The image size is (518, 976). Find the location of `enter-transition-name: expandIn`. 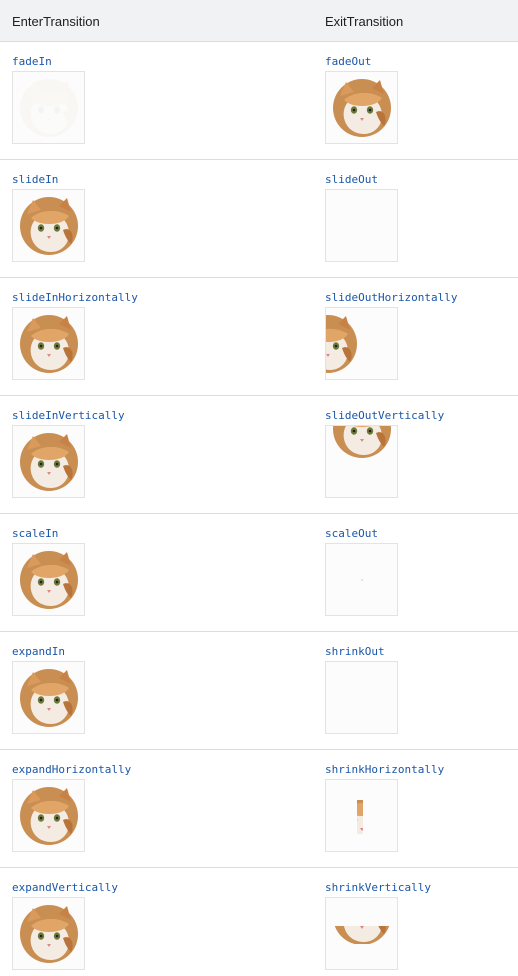

enter-transition-name: expandIn is located at coordinates (38, 651).